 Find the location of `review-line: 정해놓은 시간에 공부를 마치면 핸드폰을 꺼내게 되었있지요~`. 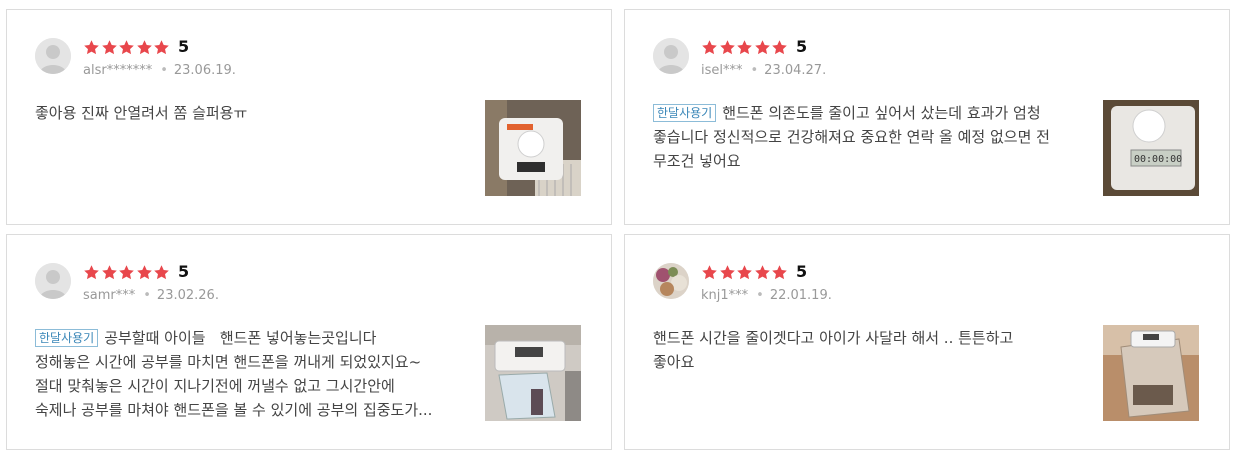

review-line: 정해놓은 시간에 공부를 마치면 핸드폰을 꺼내게 되었있지요~ is located at coordinates (228, 362).